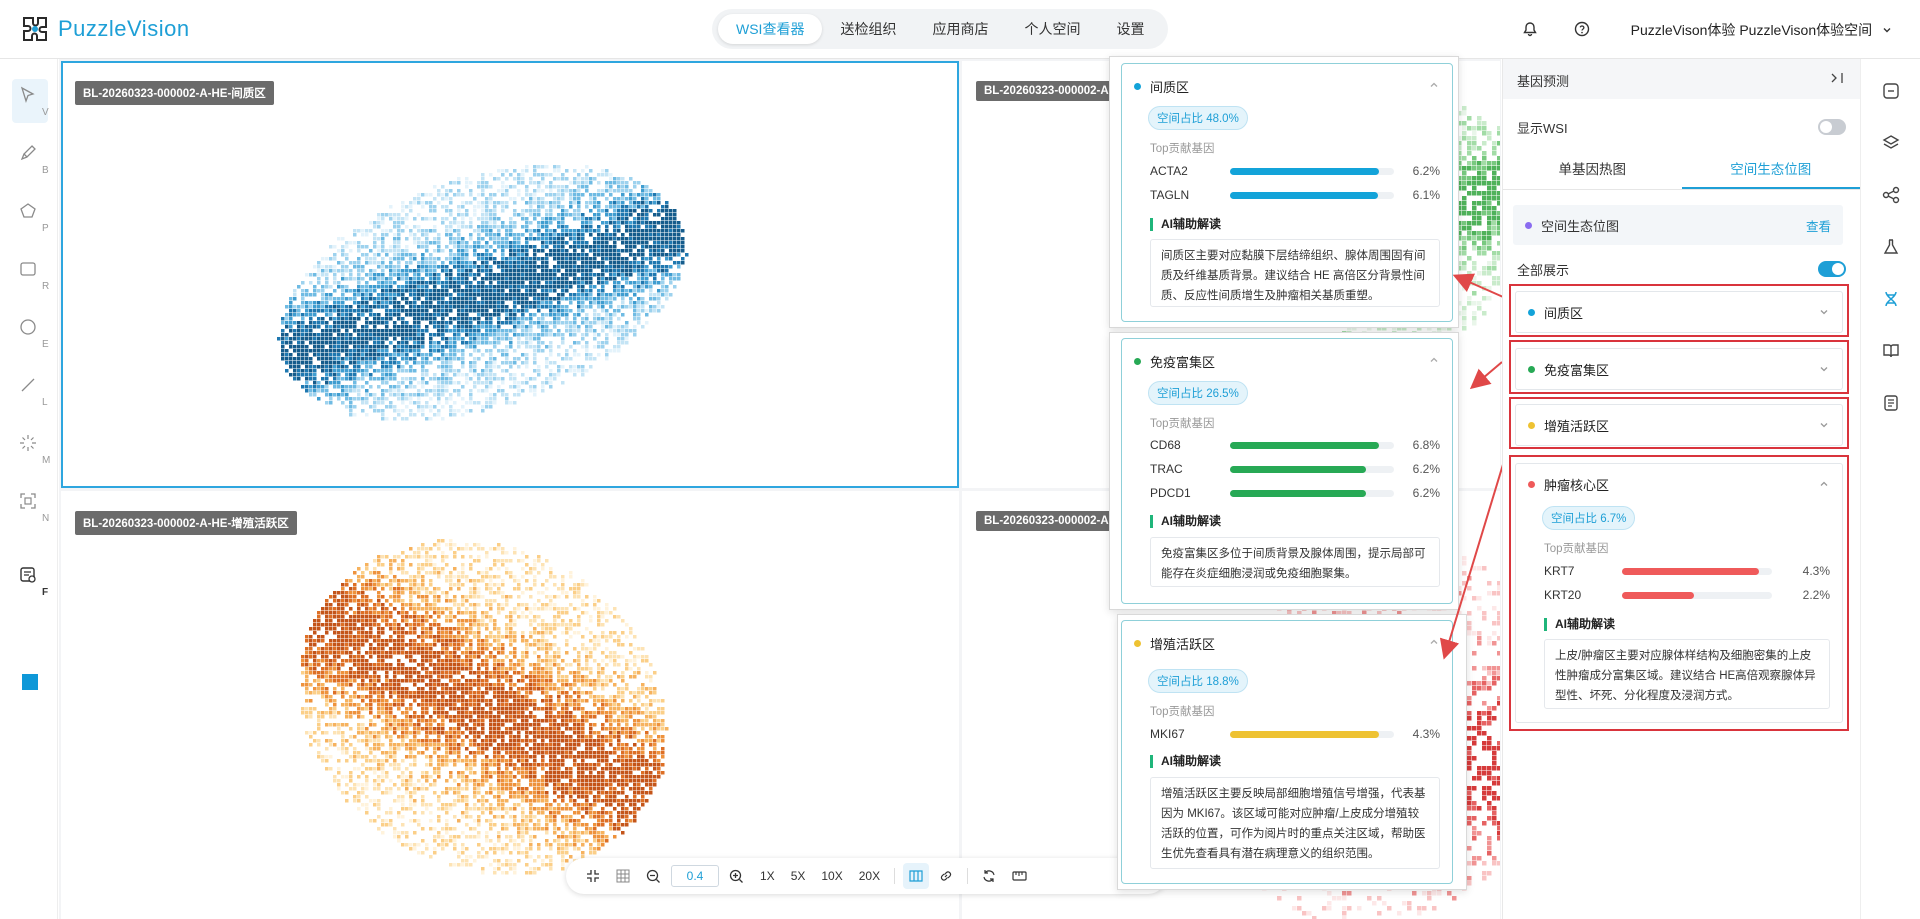  Describe the element at coordinates (1582, 29) in the screenshot. I see `help-icon` at that location.